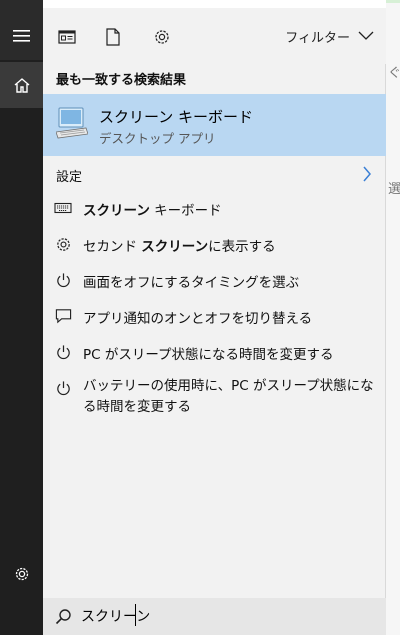 This screenshot has height=635, width=400. I want to click on search-input, so click(228, 616).